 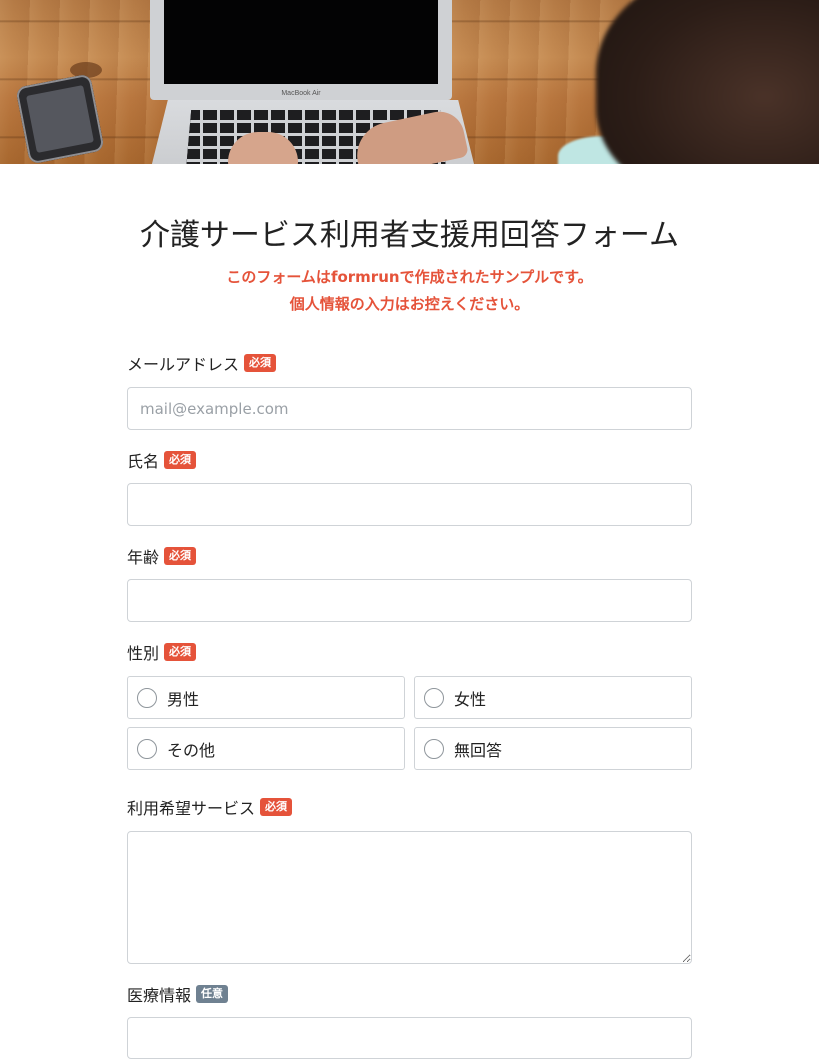 I want to click on service-label-row: 利用希望サービス 必須, so click(x=409, y=807).